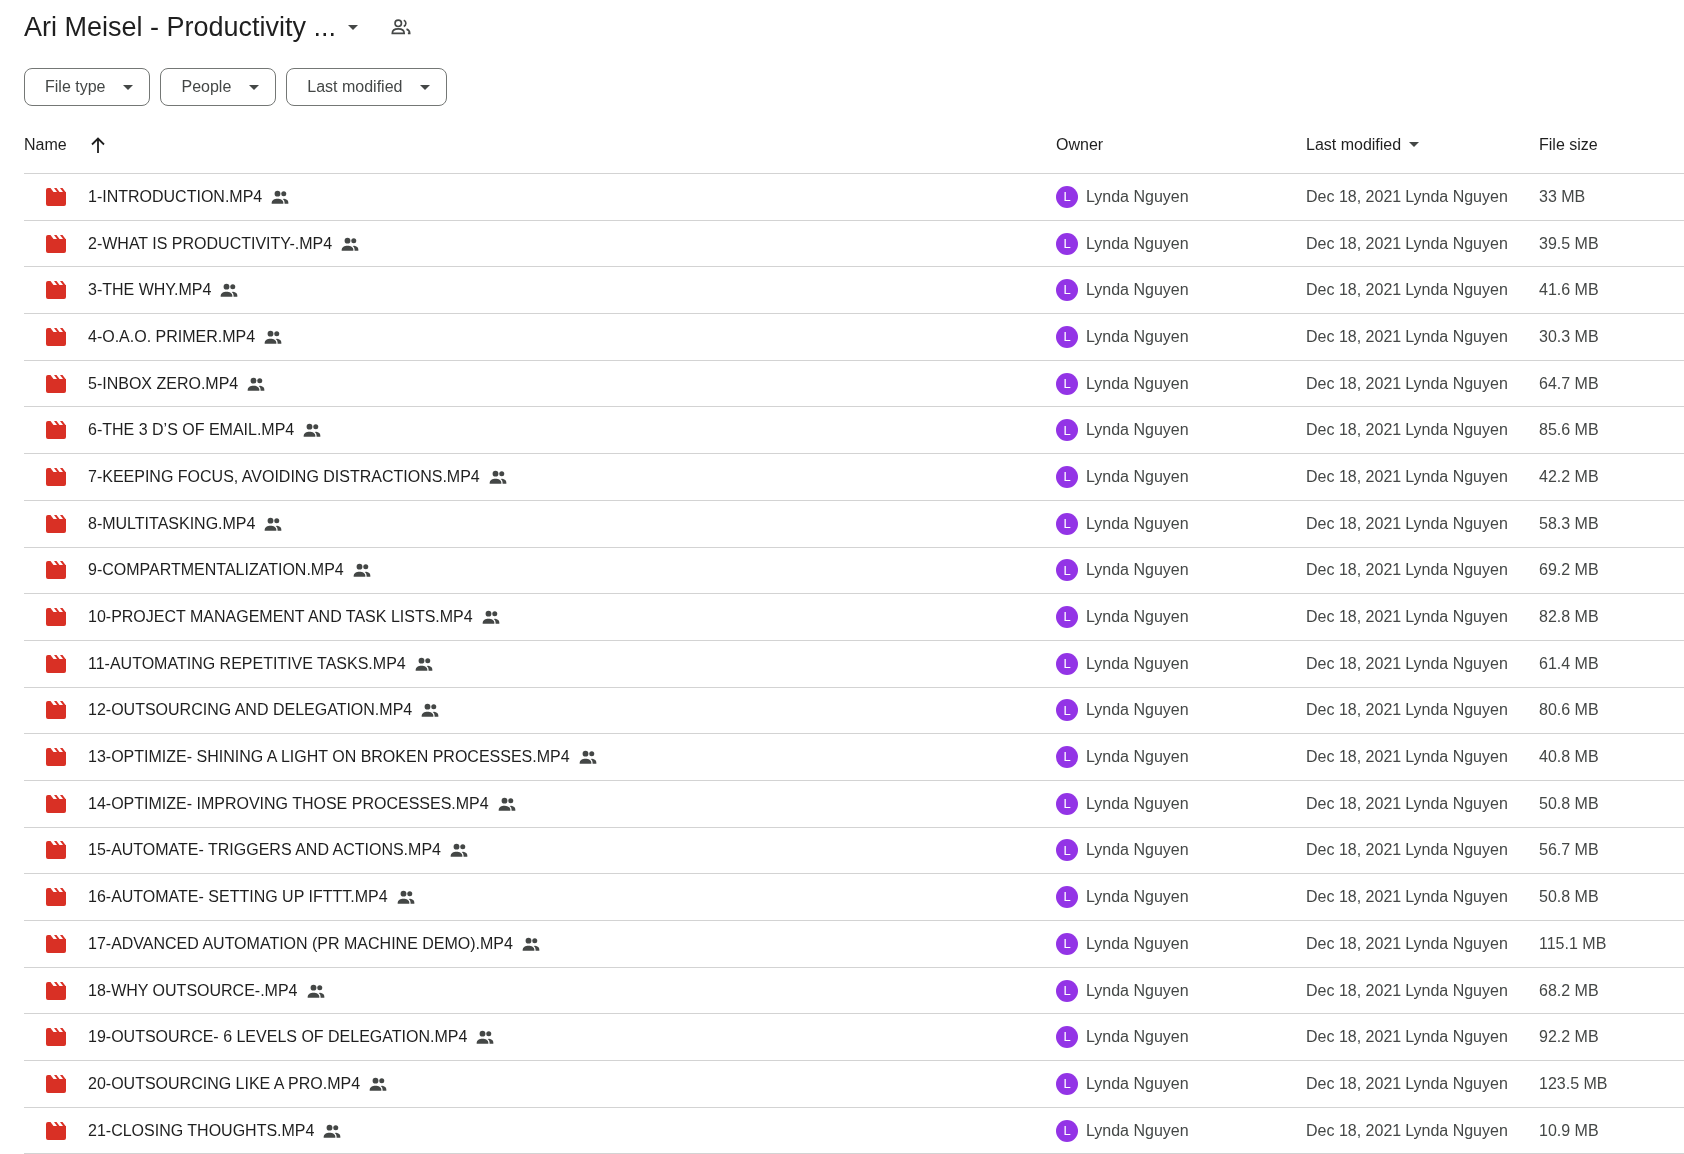  Describe the element at coordinates (854, 711) in the screenshot. I see `file-row: 12-OUTSOURCING AND DELEGATION.MP4 L Lynda Nguyen Dec 18, 2021 Lynda Nguyen 80.6 MB` at that location.